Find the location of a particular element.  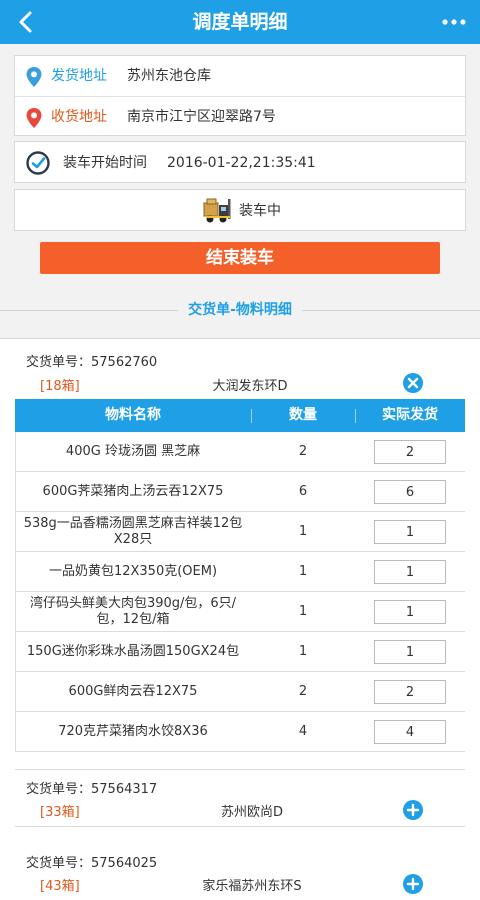

material-name-text: 400G 玲珑汤圆 黑芝麻 is located at coordinates (133, 451).